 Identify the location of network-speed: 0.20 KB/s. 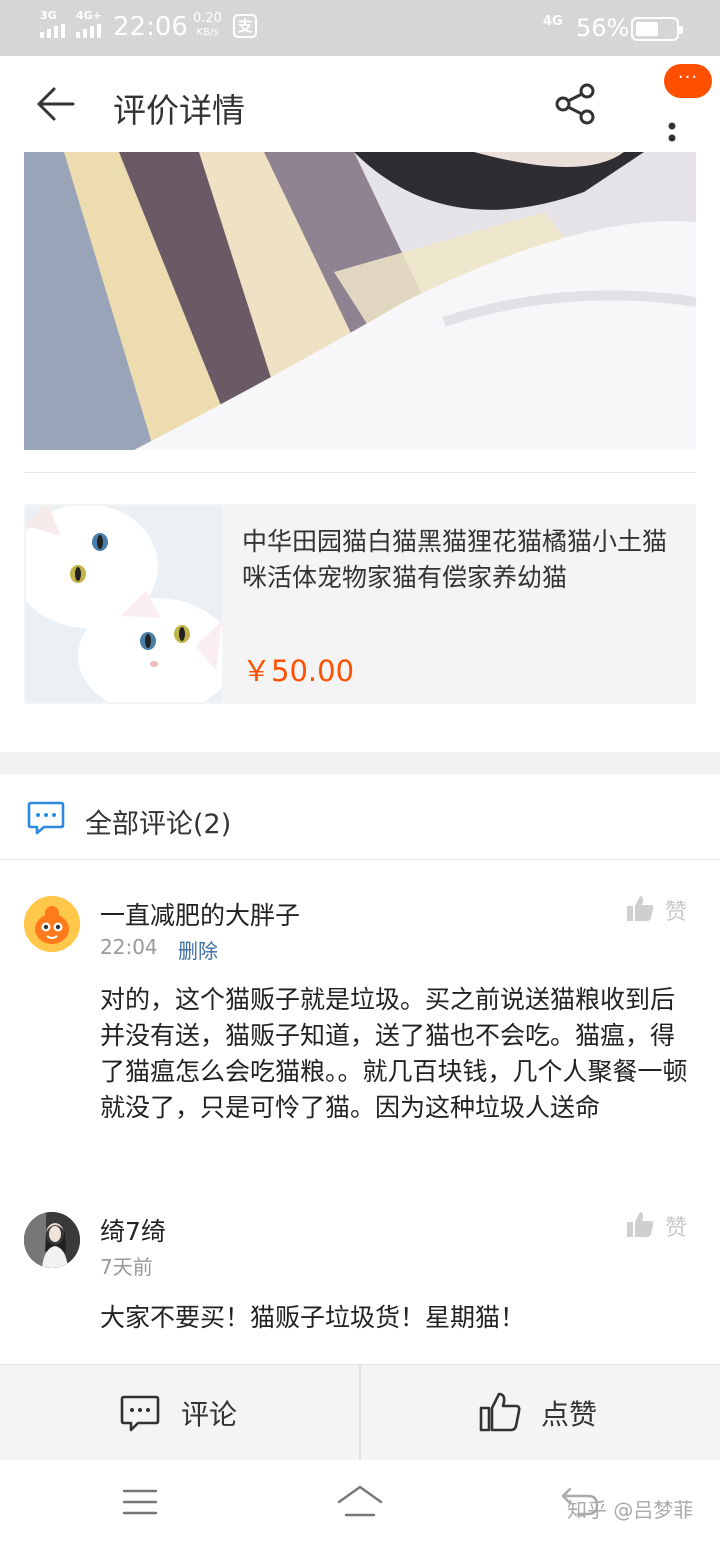
(207, 26).